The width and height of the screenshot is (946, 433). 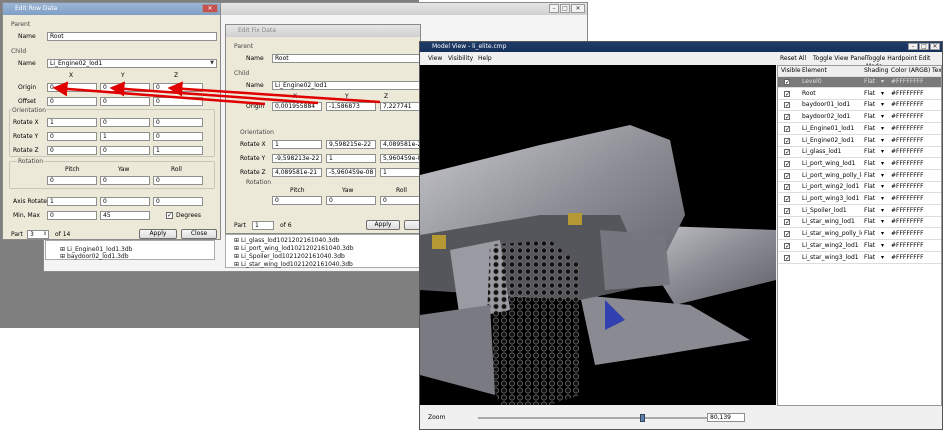 I want to click on annotation-arrows, so click(x=216, y=93).